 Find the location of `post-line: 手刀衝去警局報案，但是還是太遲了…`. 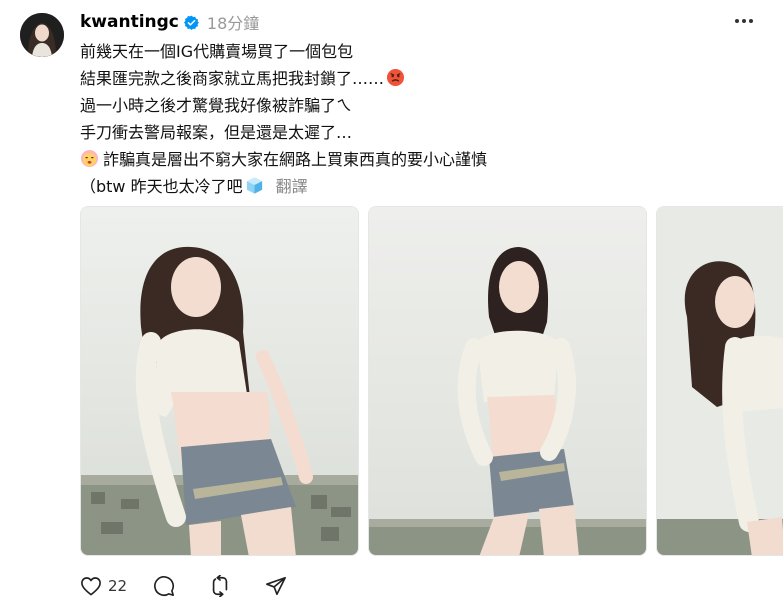

post-line: 手刀衝去警局報案，但是還是太遲了… is located at coordinates (425, 132).